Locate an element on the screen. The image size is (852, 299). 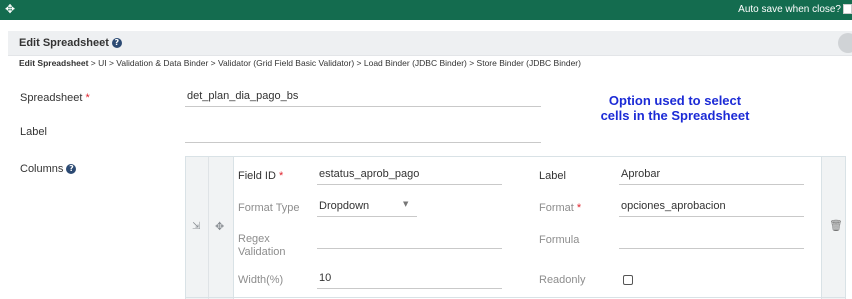
column-label-input: Aprobar is located at coordinates (711, 174).